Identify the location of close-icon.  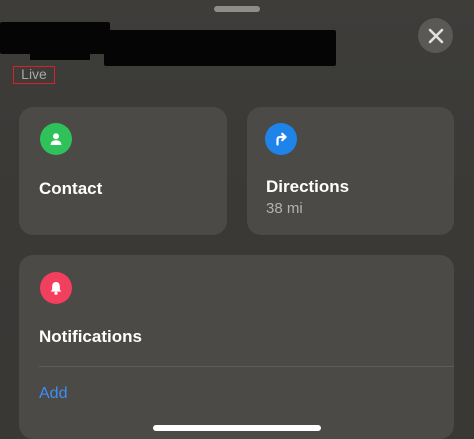
(435, 35).